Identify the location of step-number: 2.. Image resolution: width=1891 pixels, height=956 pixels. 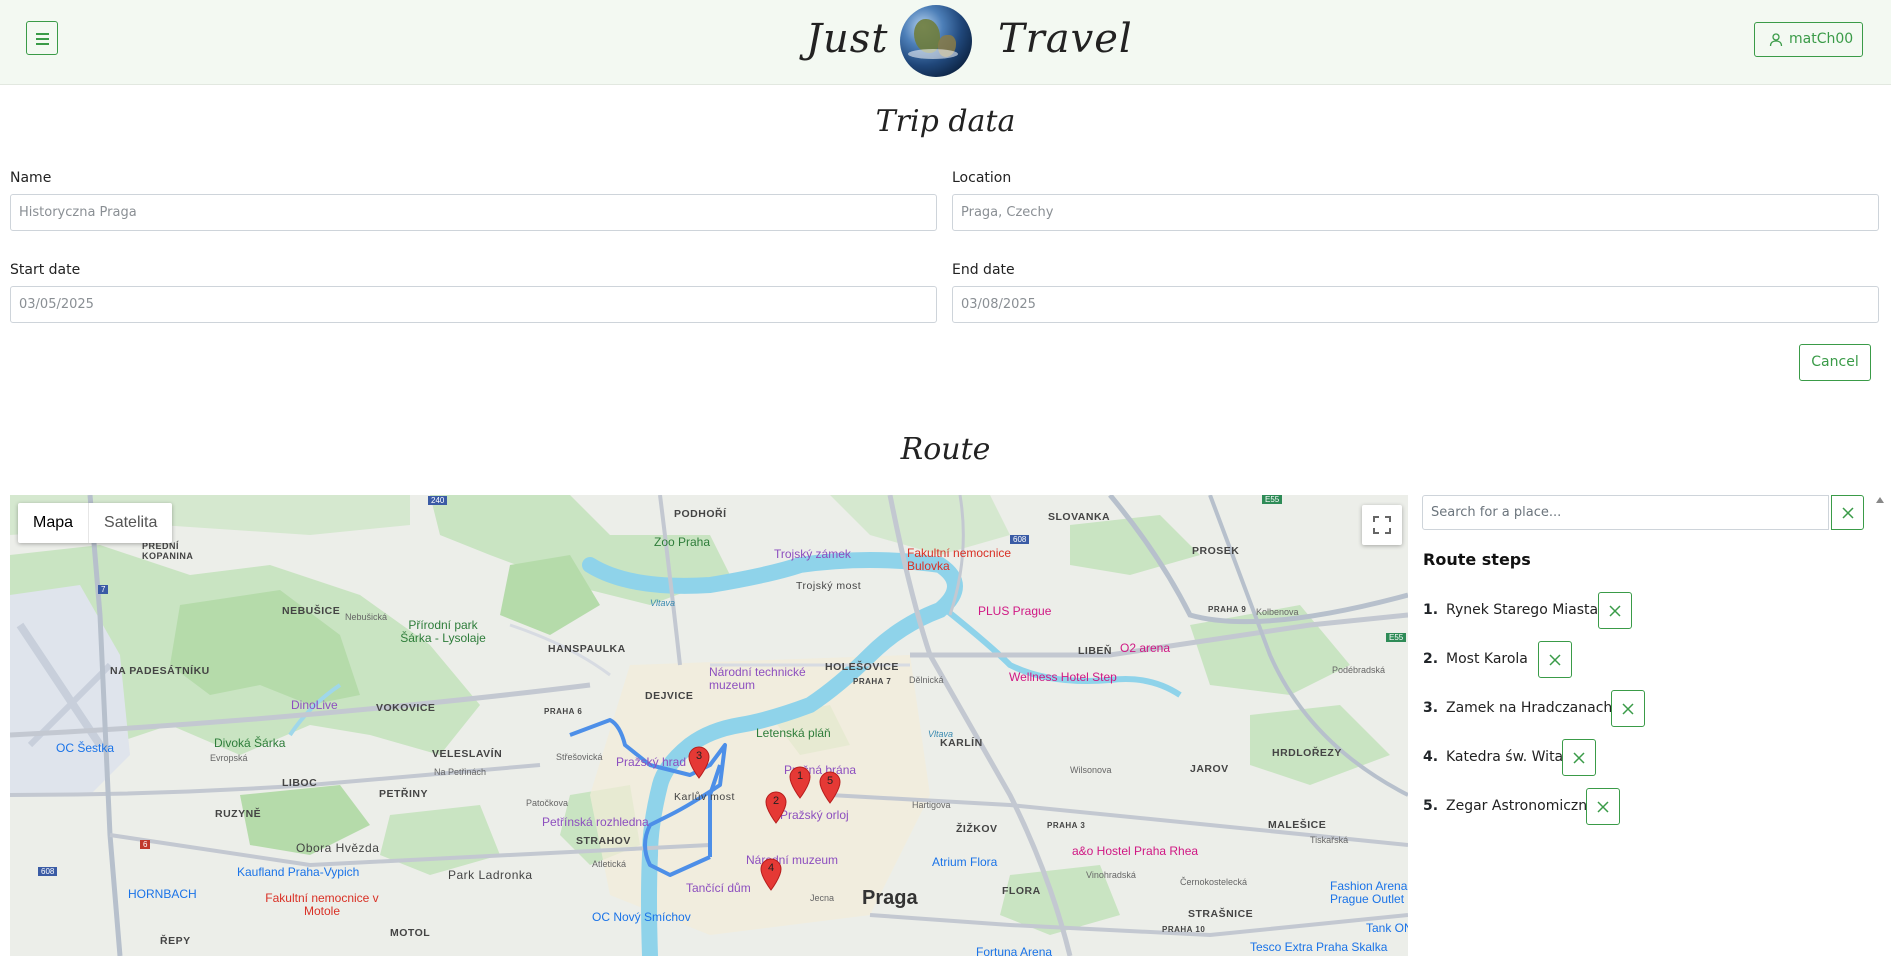
(1431, 659).